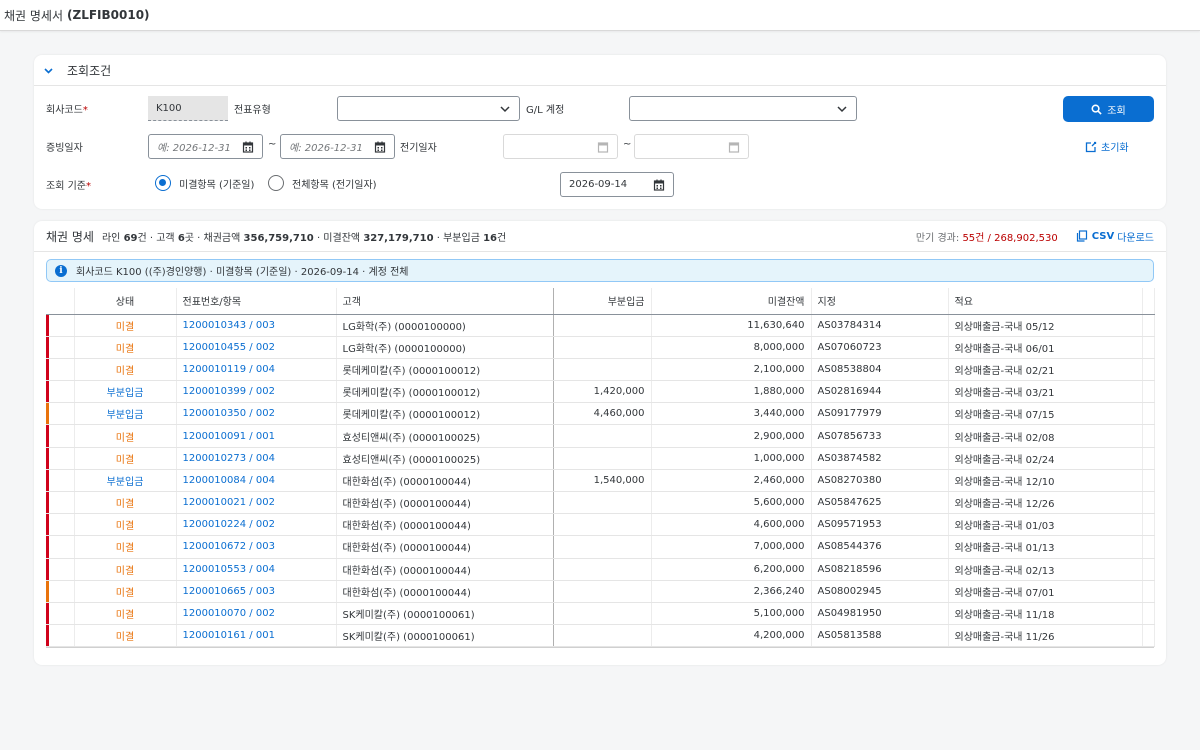 The image size is (1200, 750). Describe the element at coordinates (256, 392) in the screenshot. I see `doc-link: 1200010399 / 002` at that location.